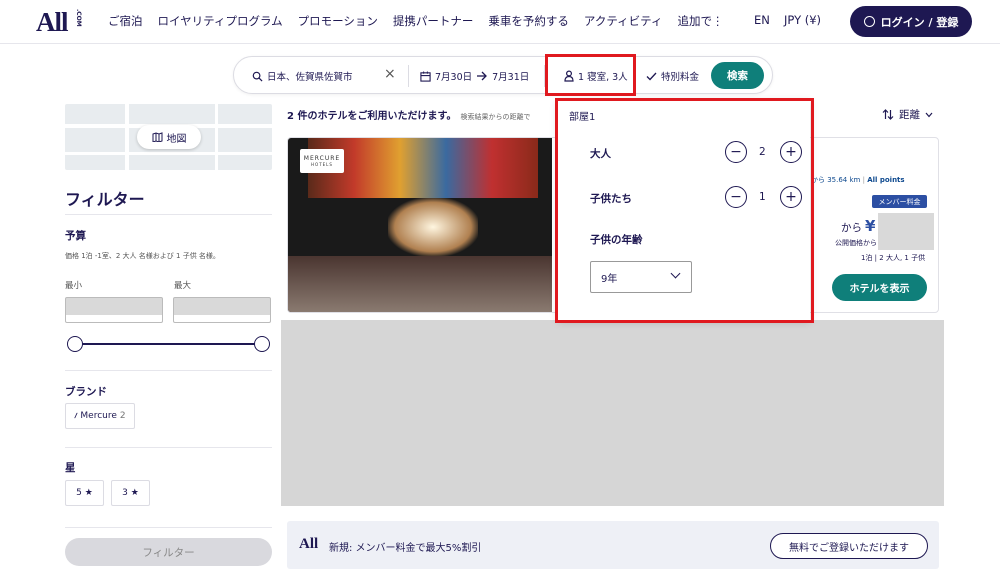 This screenshot has width=1000, height=570. I want to click on budget-note: 価格 1泊 -1室、2 大人 名様および 1 子供 名様。, so click(142, 256).